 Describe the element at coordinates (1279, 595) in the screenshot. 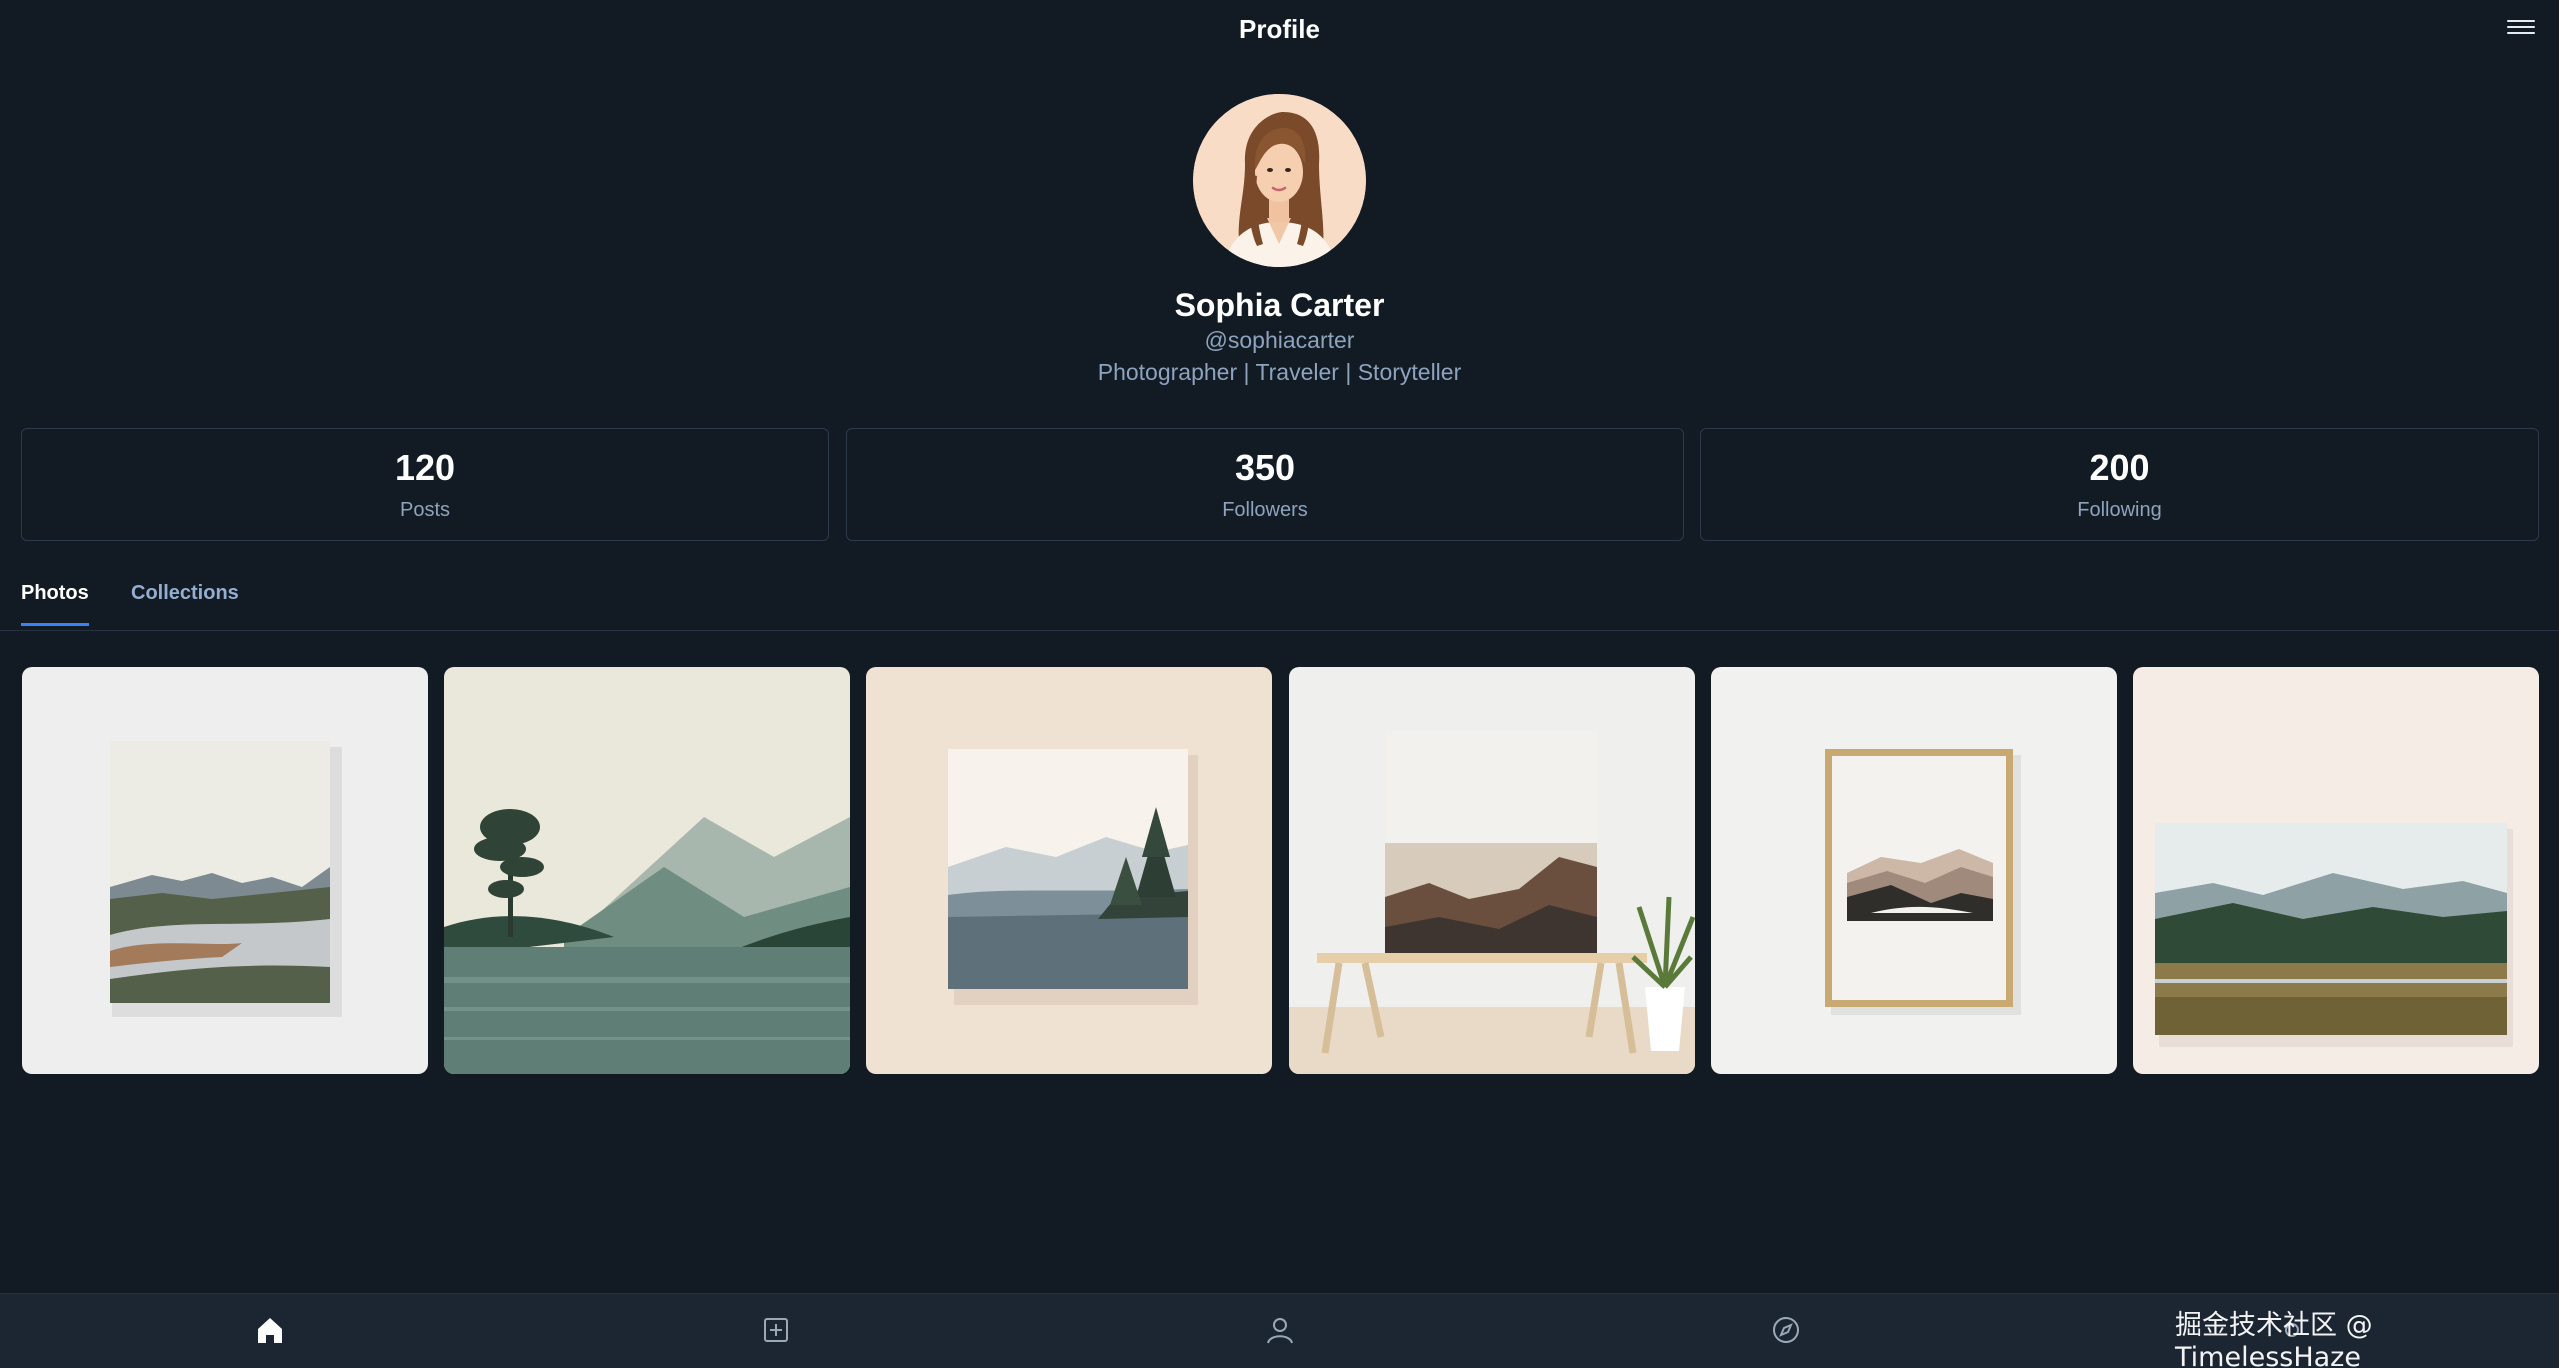

I see `tab-bar: Photos Collections` at that location.